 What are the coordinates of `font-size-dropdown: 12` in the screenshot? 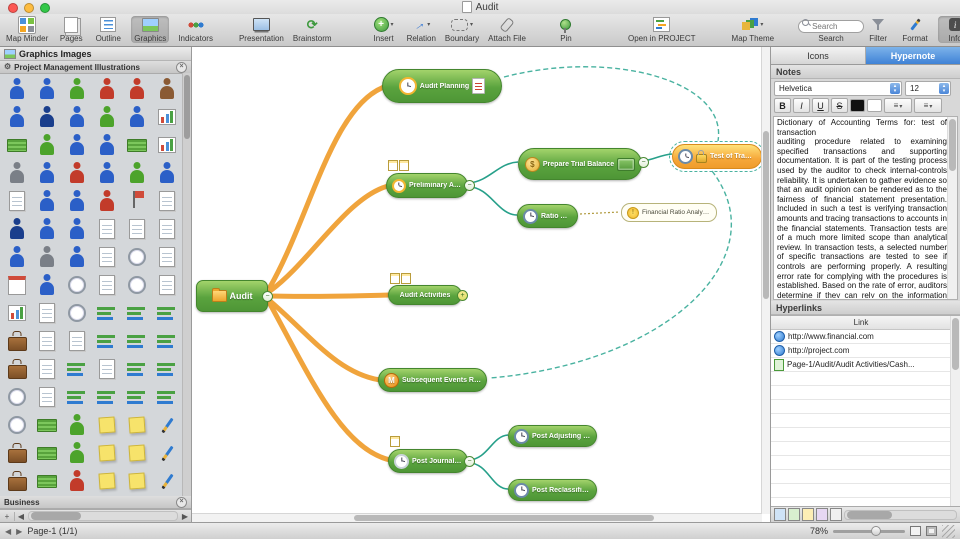 It's located at (928, 88).